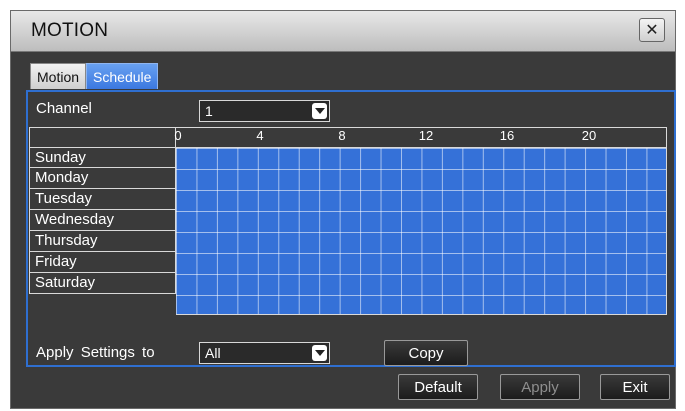 This screenshot has height=411, width=685. Describe the element at coordinates (102, 137) in the screenshot. I see `grid-corner` at that location.